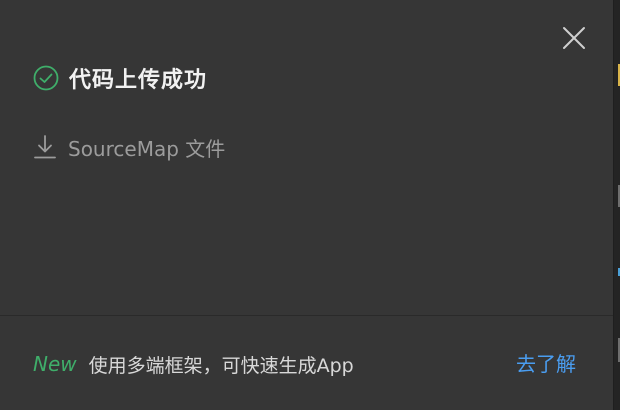 The height and width of the screenshot is (410, 620). What do you see at coordinates (306, 315) in the screenshot?
I see `footer-divider` at bounding box center [306, 315].